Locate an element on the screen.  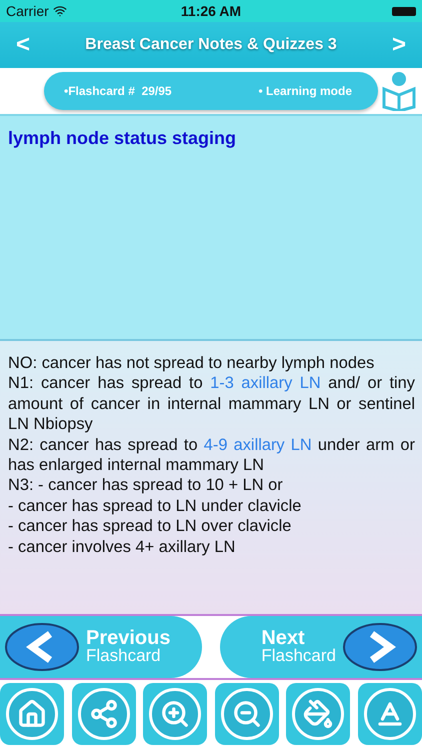
zoom-in-icon is located at coordinates (175, 714).